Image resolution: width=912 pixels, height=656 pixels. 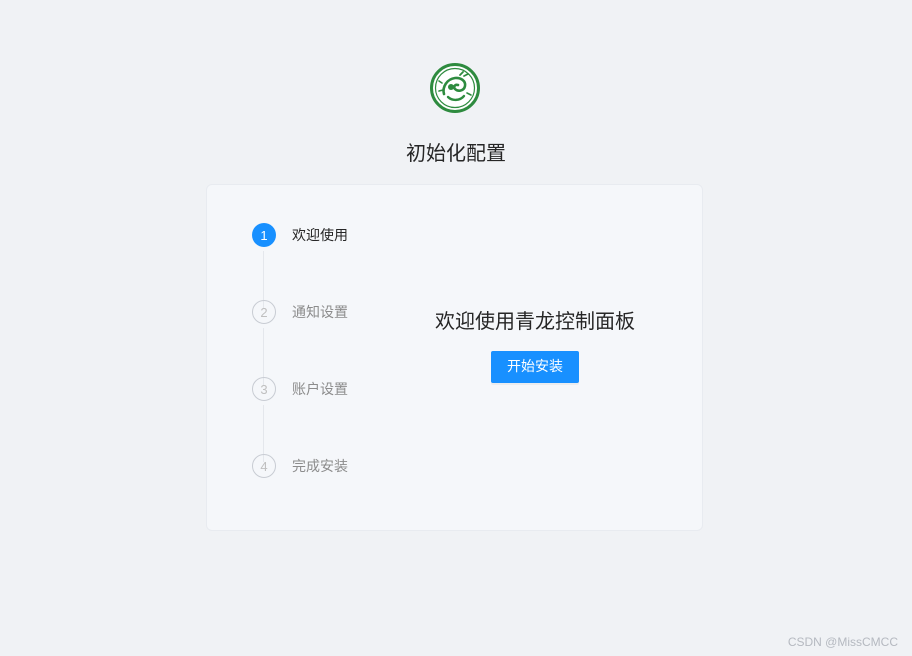 What do you see at coordinates (264, 312) in the screenshot?
I see `step-number-badge: 2` at bounding box center [264, 312].